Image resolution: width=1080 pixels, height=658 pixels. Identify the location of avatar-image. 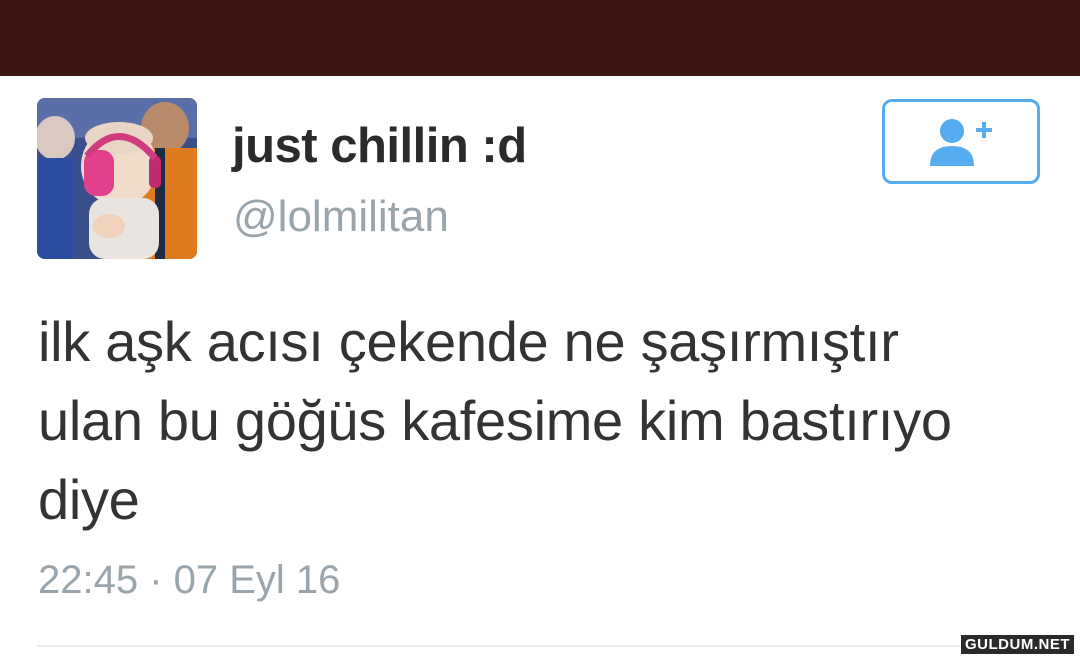
(117, 178).